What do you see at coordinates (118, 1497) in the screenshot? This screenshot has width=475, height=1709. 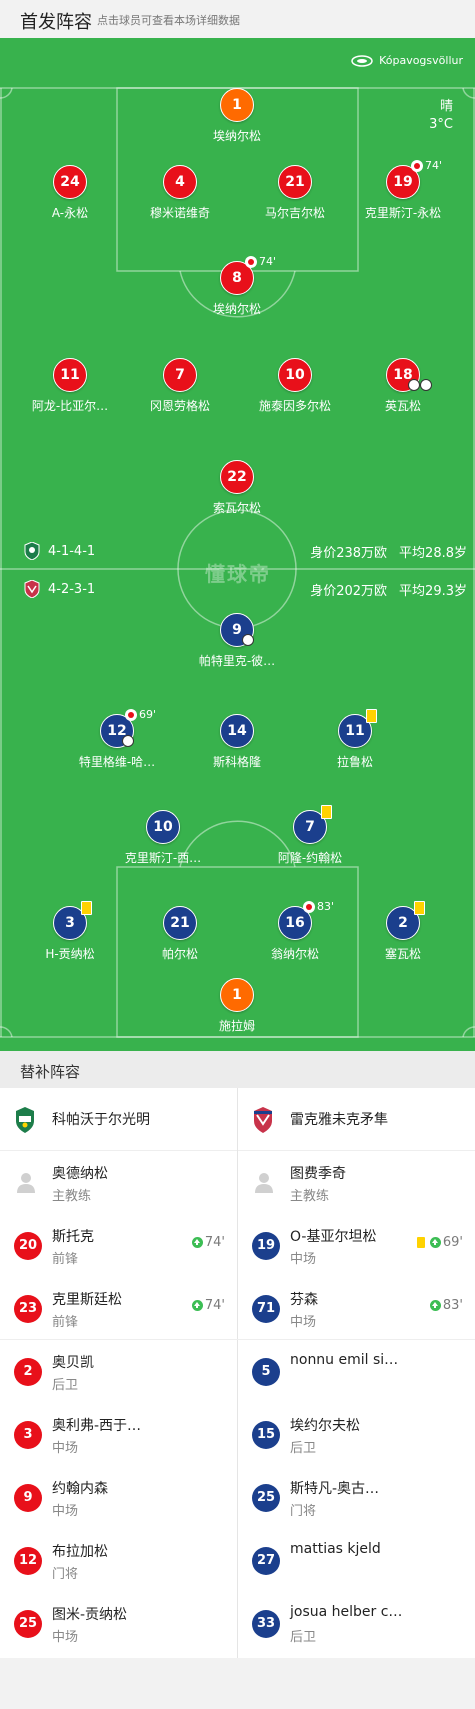 I see `sub-player-row: 9 约翰内森 中场` at bounding box center [118, 1497].